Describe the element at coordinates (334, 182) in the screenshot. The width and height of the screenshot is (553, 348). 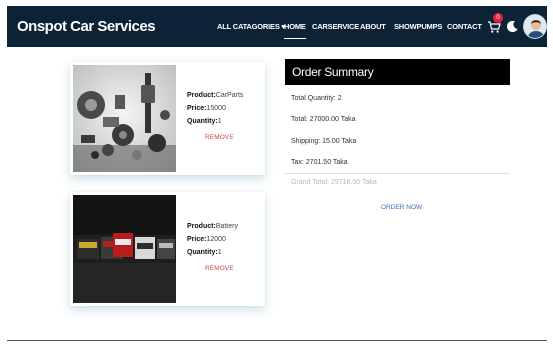
I see `grand-total: Grand Total: 29716.50 Taka` at that location.